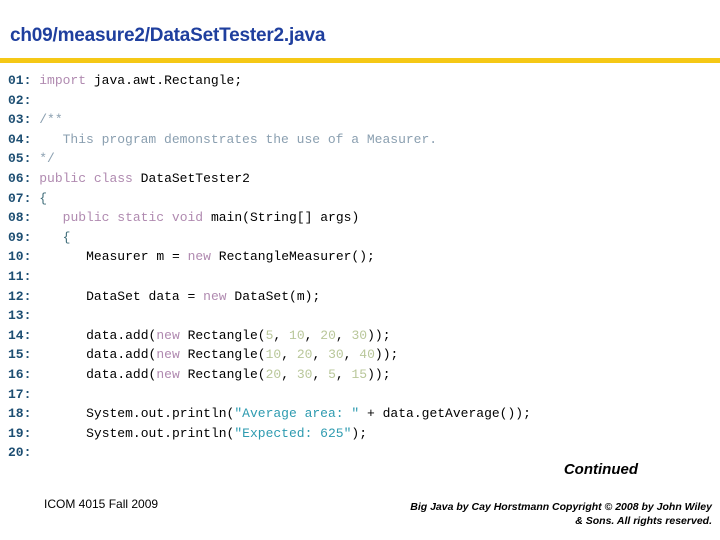 The image size is (720, 540). What do you see at coordinates (20, 414) in the screenshot?
I see `code-line-number: 18:` at bounding box center [20, 414].